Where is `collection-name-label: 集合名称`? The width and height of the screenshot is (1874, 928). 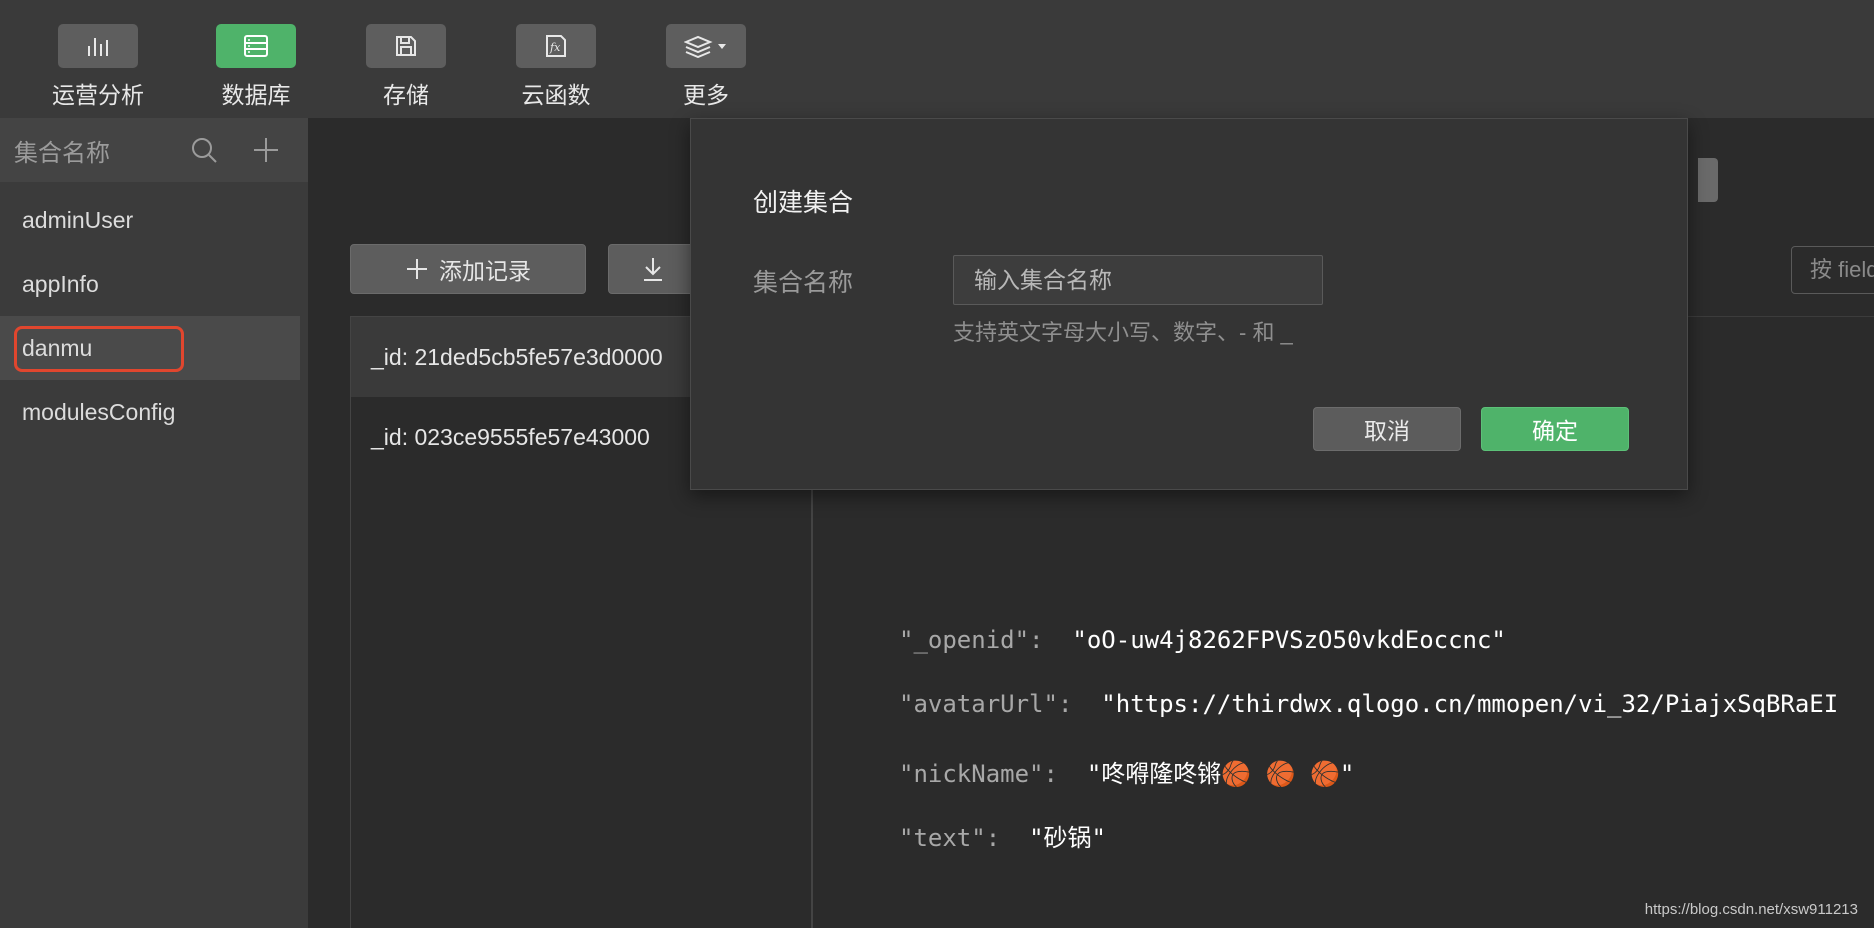 collection-name-label: 集合名称 is located at coordinates (803, 283).